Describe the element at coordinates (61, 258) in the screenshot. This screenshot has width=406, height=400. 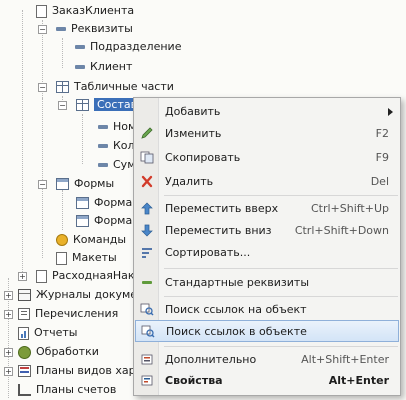
I see `layout-icon` at that location.